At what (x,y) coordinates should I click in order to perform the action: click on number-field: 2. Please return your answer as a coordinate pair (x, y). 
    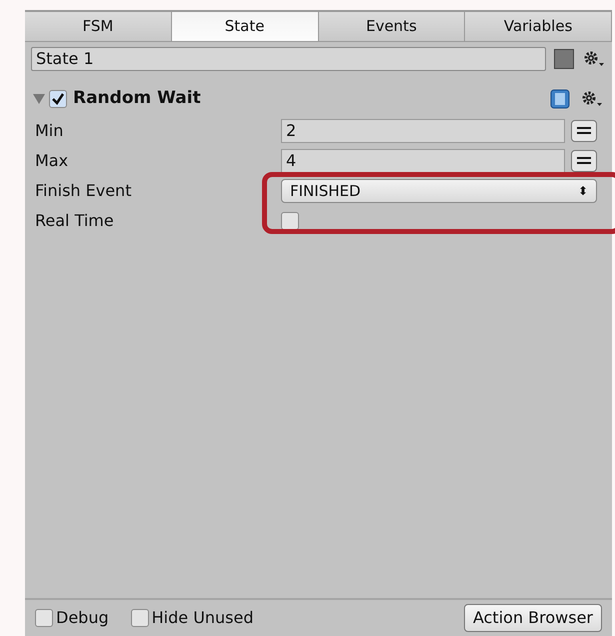
    Looking at the image, I should click on (423, 131).